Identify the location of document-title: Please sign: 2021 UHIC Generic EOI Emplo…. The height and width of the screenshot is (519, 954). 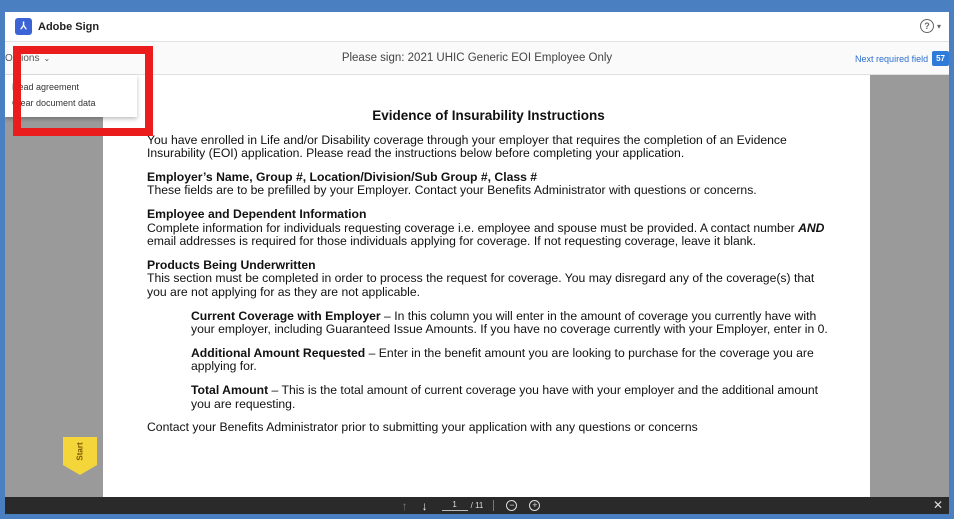
(477, 58).